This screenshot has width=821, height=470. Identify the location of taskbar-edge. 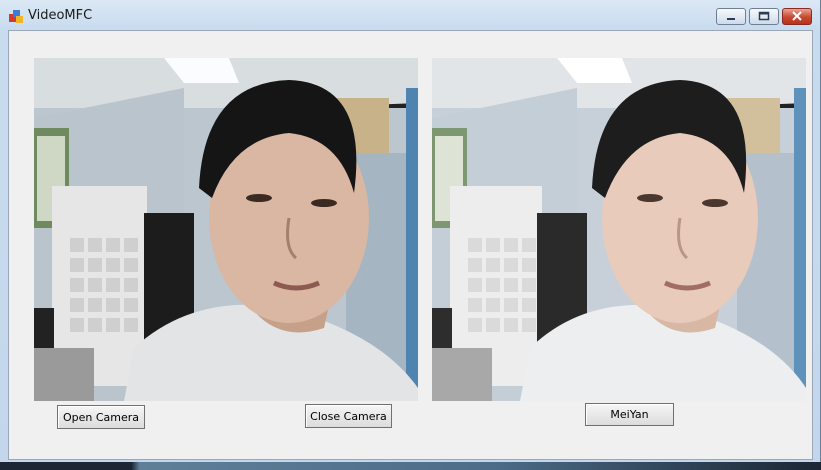
(410, 466).